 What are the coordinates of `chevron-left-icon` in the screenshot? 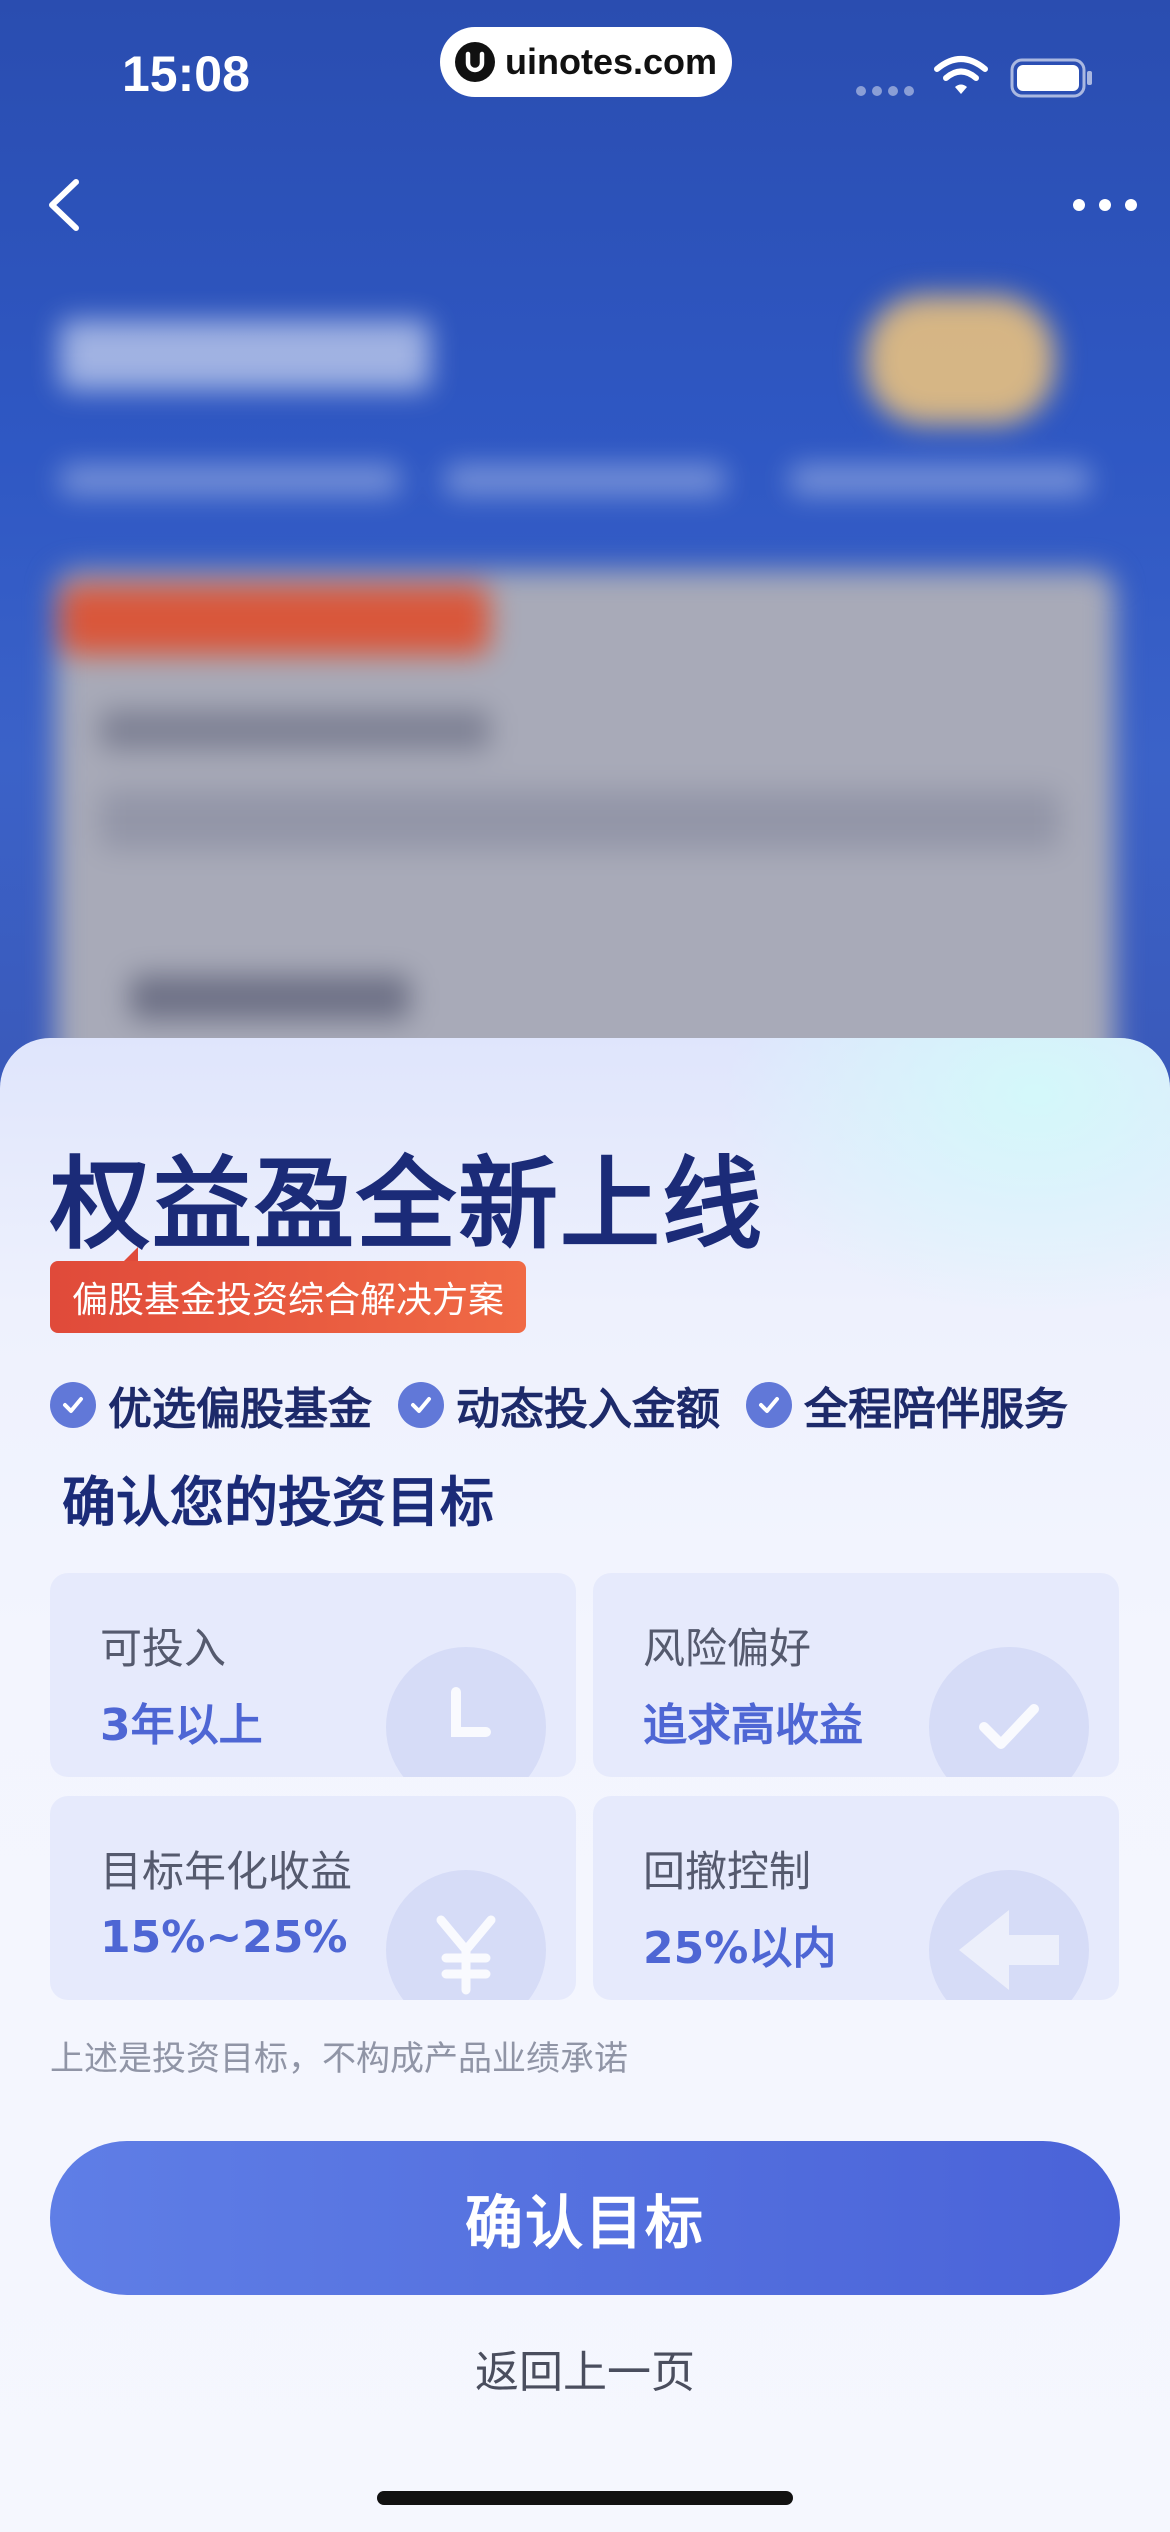 It's located at (64, 205).